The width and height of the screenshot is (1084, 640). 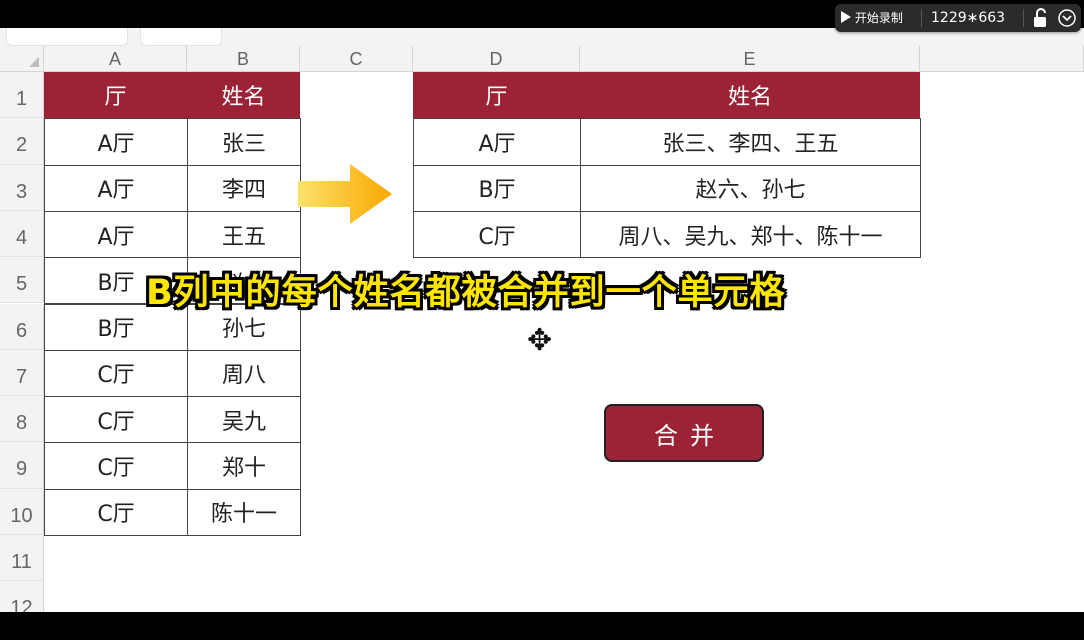 I want to click on merge-button: 合并, so click(x=684, y=433).